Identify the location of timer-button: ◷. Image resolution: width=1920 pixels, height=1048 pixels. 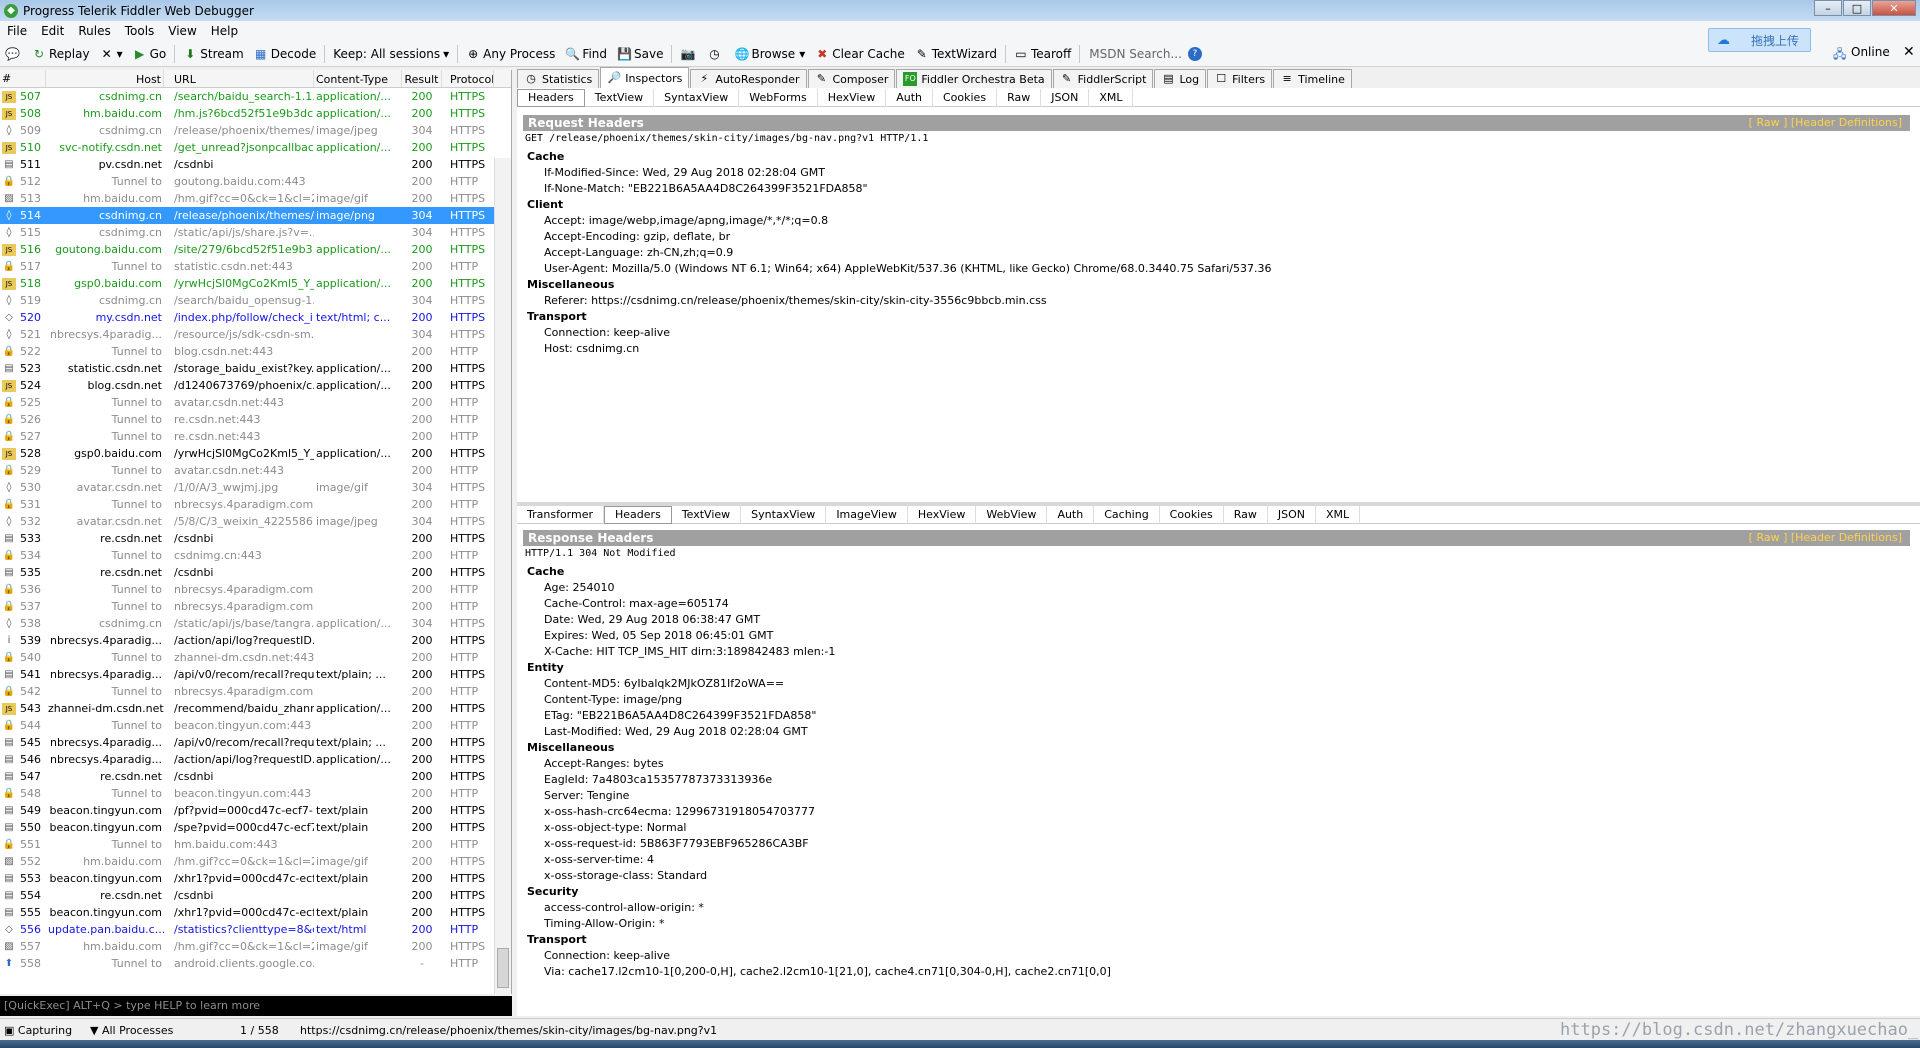
(715, 54).